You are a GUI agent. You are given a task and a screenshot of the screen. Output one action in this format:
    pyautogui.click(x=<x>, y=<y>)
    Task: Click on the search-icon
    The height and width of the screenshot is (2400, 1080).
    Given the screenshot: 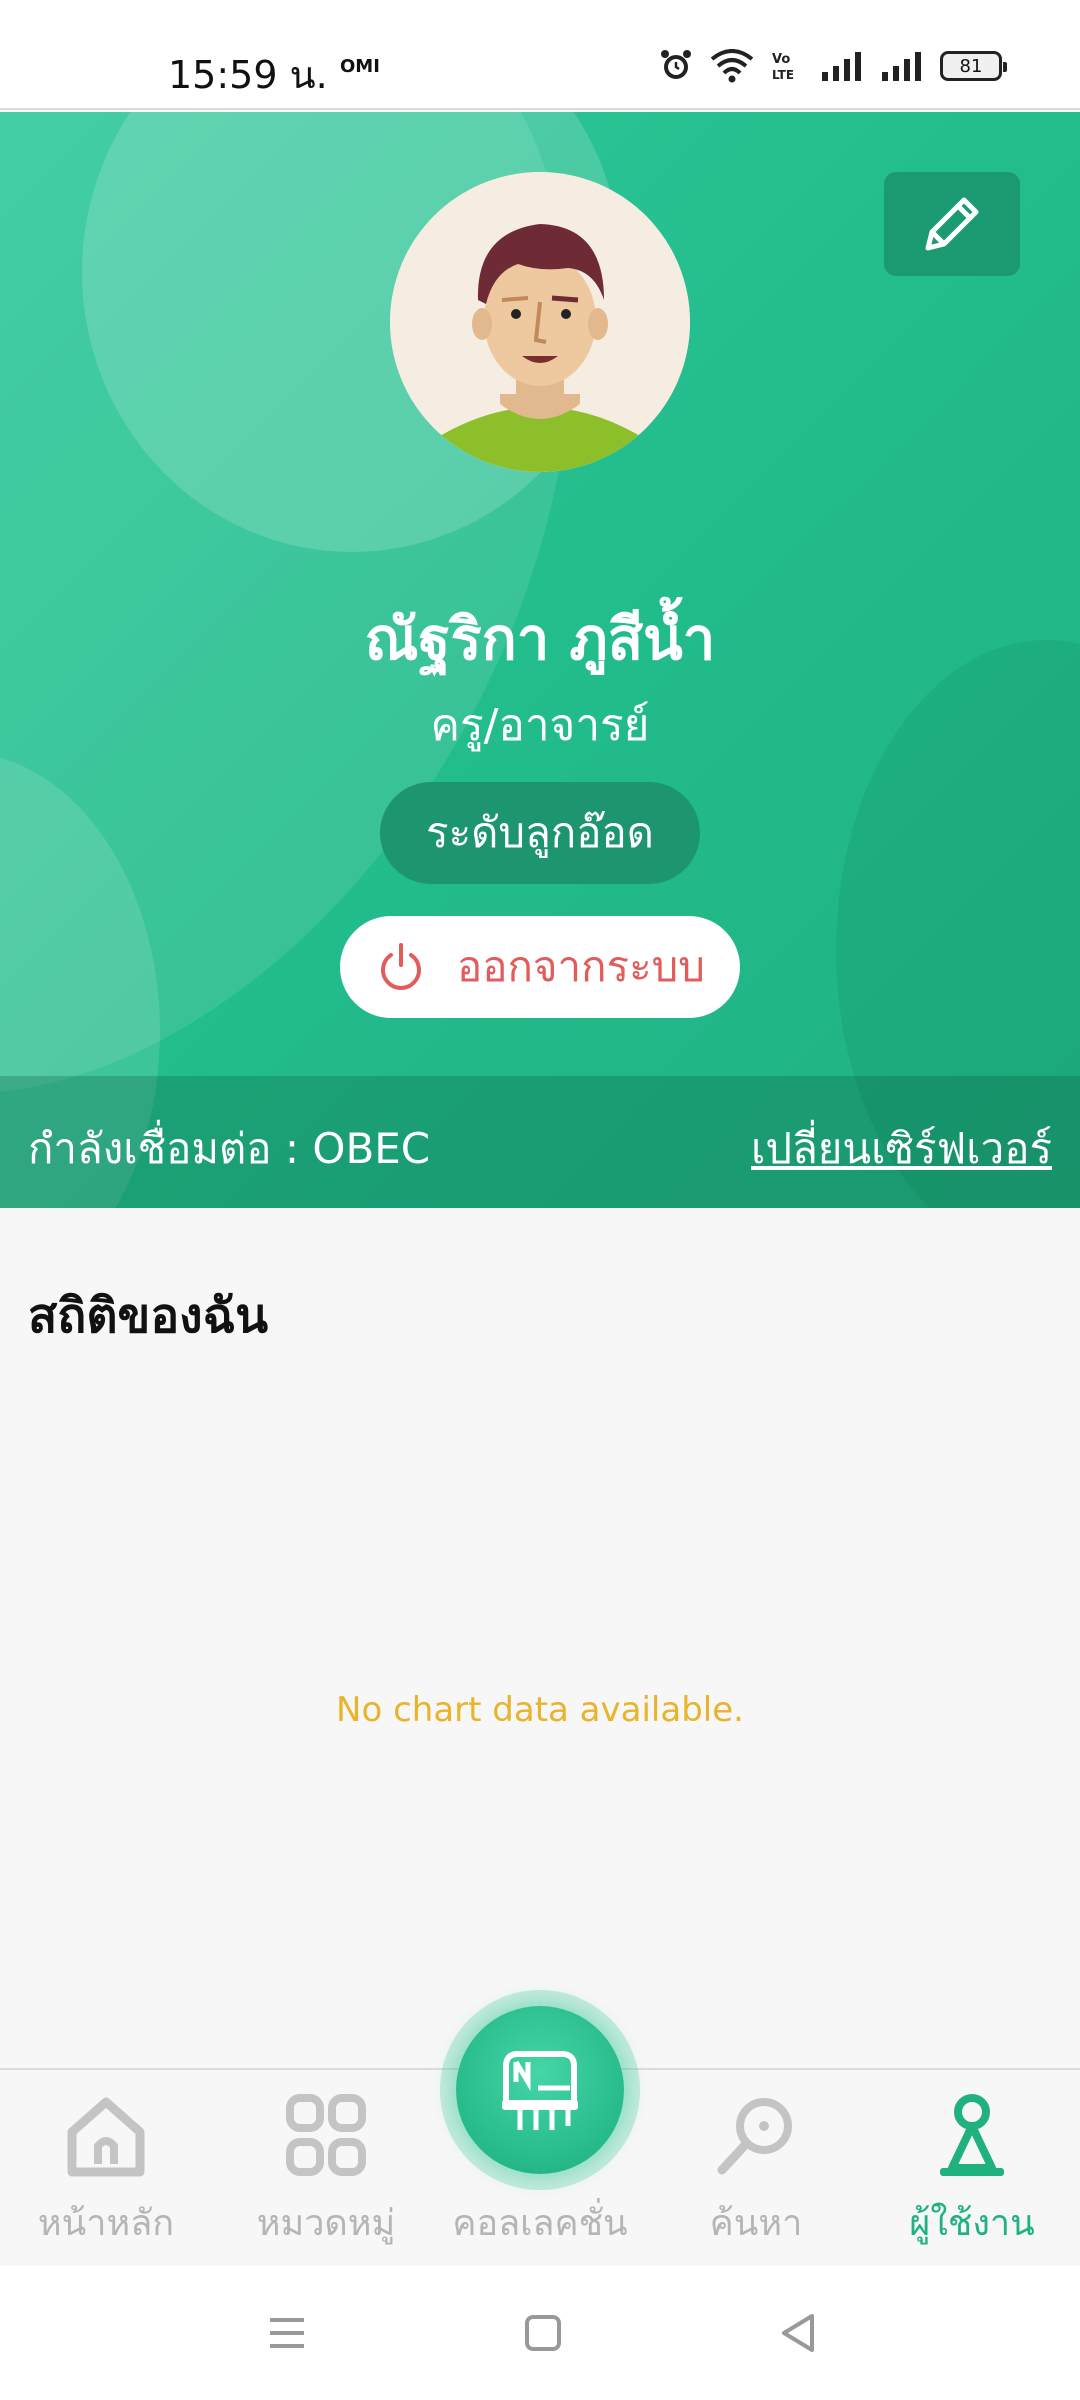 What is the action you would take?
    pyautogui.click(x=754, y=2136)
    